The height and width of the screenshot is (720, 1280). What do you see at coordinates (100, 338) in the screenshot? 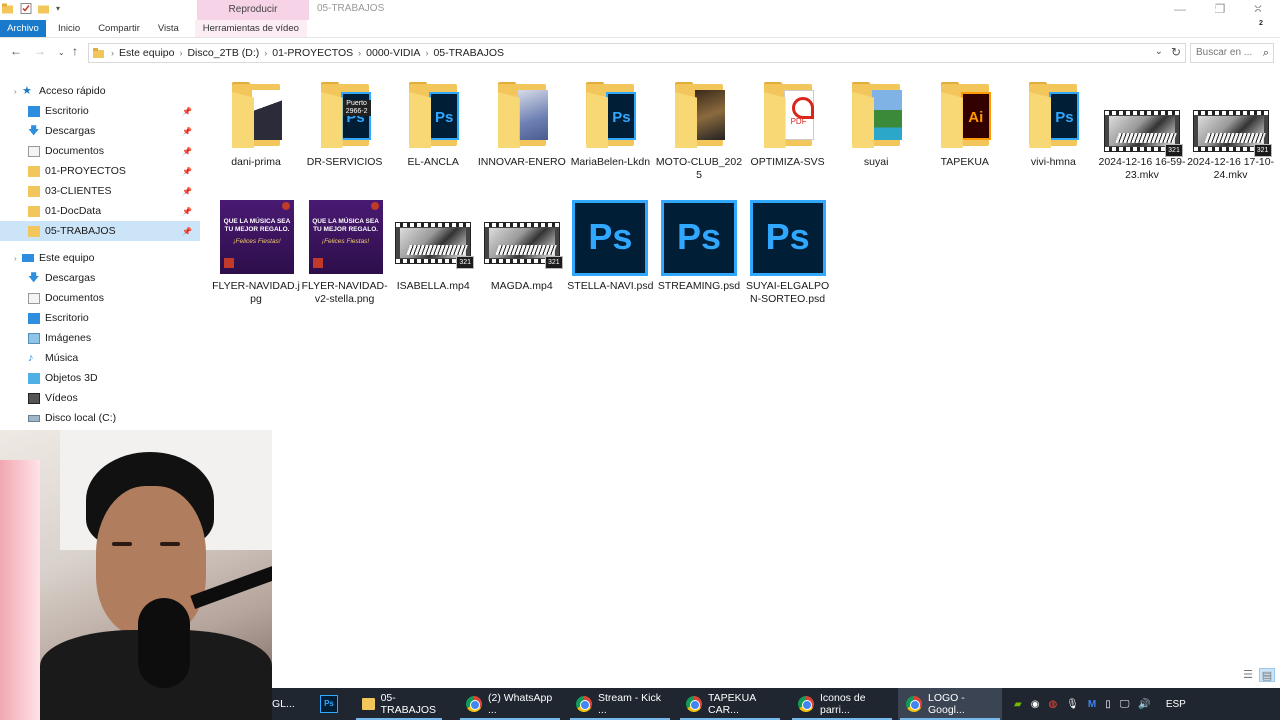
I see `nav-item-im-genes: Imágenes` at bounding box center [100, 338].